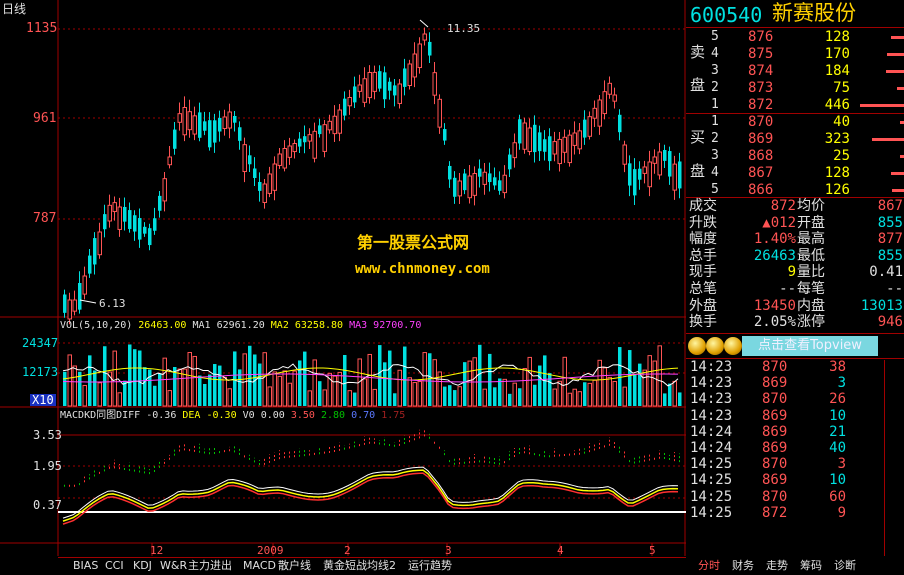 The width and height of the screenshot is (904, 575). Describe the element at coordinates (709, 566) in the screenshot. I see `tab-intraday: 分时` at that location.